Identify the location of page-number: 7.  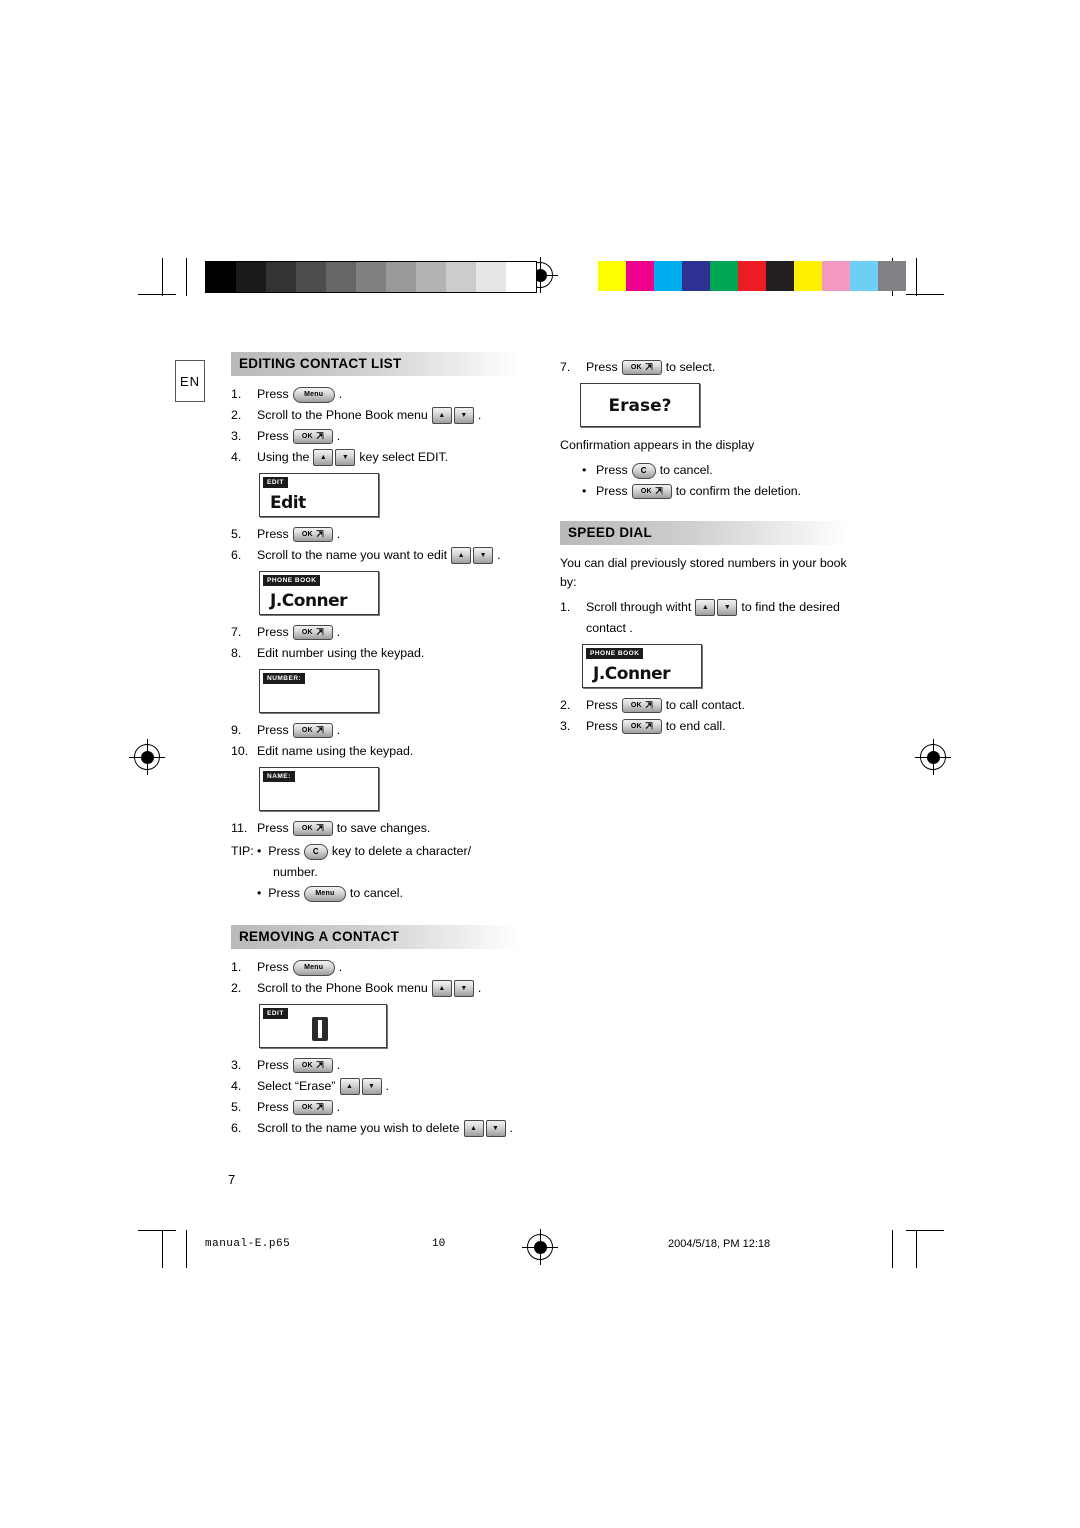
(232, 1179).